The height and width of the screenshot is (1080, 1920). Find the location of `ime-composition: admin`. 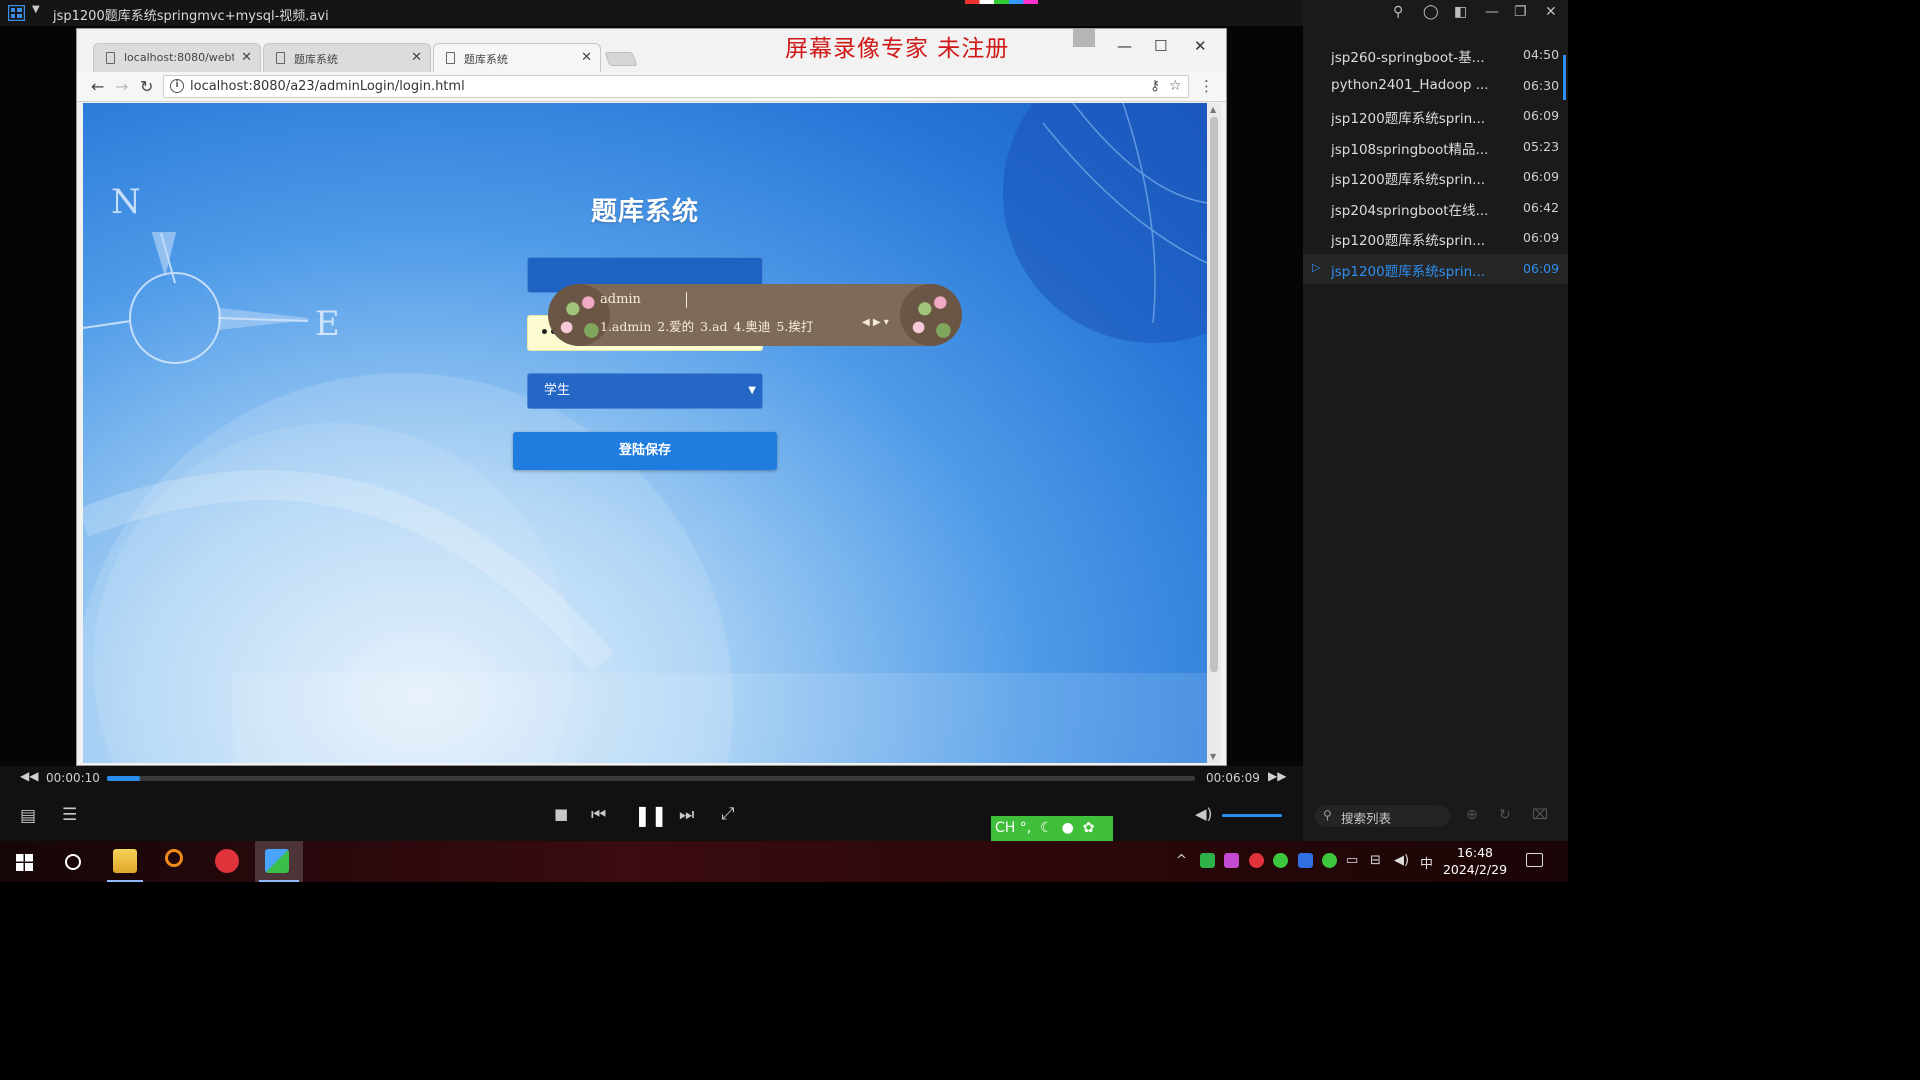

ime-composition: admin is located at coordinates (620, 299).